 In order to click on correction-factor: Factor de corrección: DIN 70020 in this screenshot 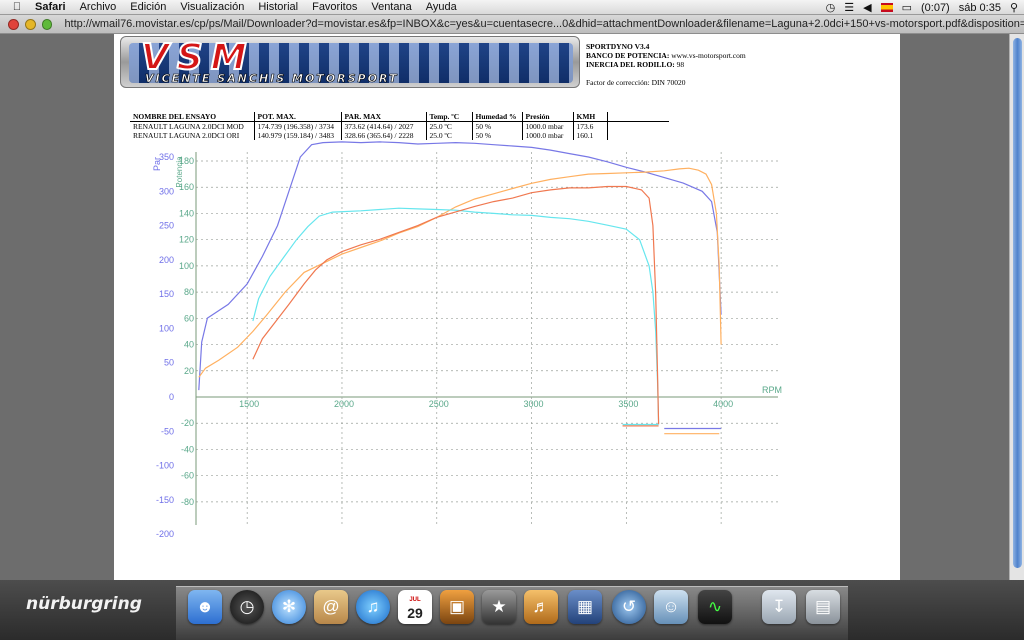, I will do `click(636, 82)`.